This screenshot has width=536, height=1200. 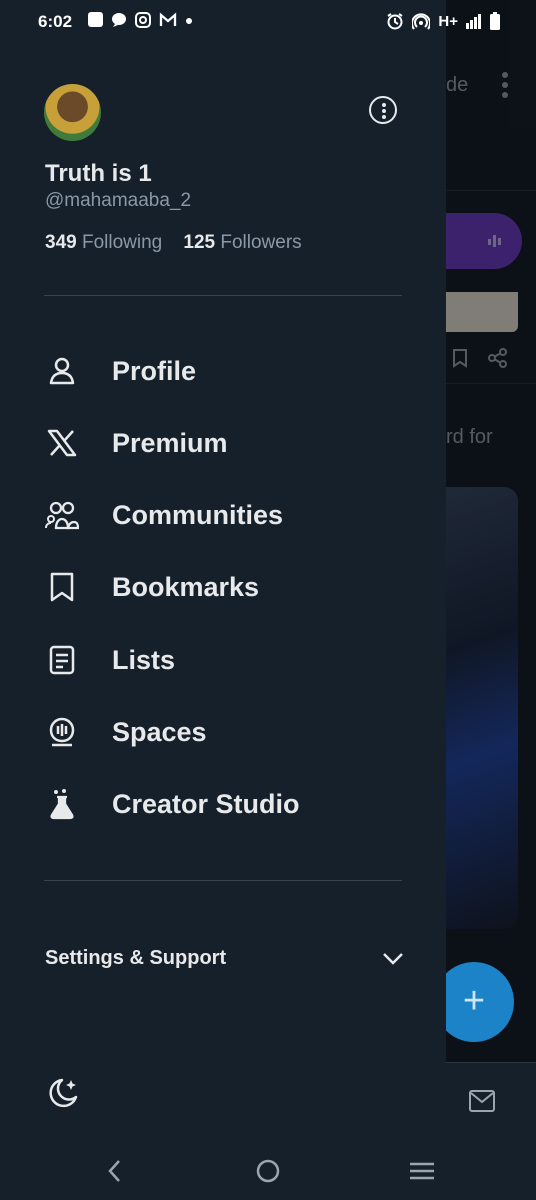 I want to click on followers-count: 125, so click(x=199, y=242).